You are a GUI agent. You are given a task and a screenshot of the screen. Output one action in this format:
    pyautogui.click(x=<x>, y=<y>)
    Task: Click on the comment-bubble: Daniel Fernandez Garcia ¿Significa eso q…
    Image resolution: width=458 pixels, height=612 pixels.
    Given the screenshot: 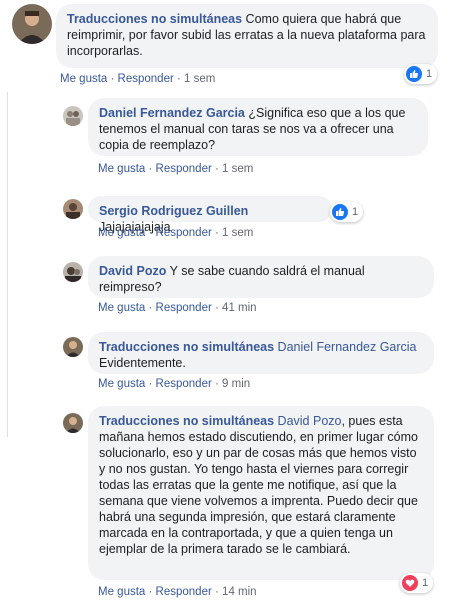 What is the action you would take?
    pyautogui.click(x=258, y=127)
    